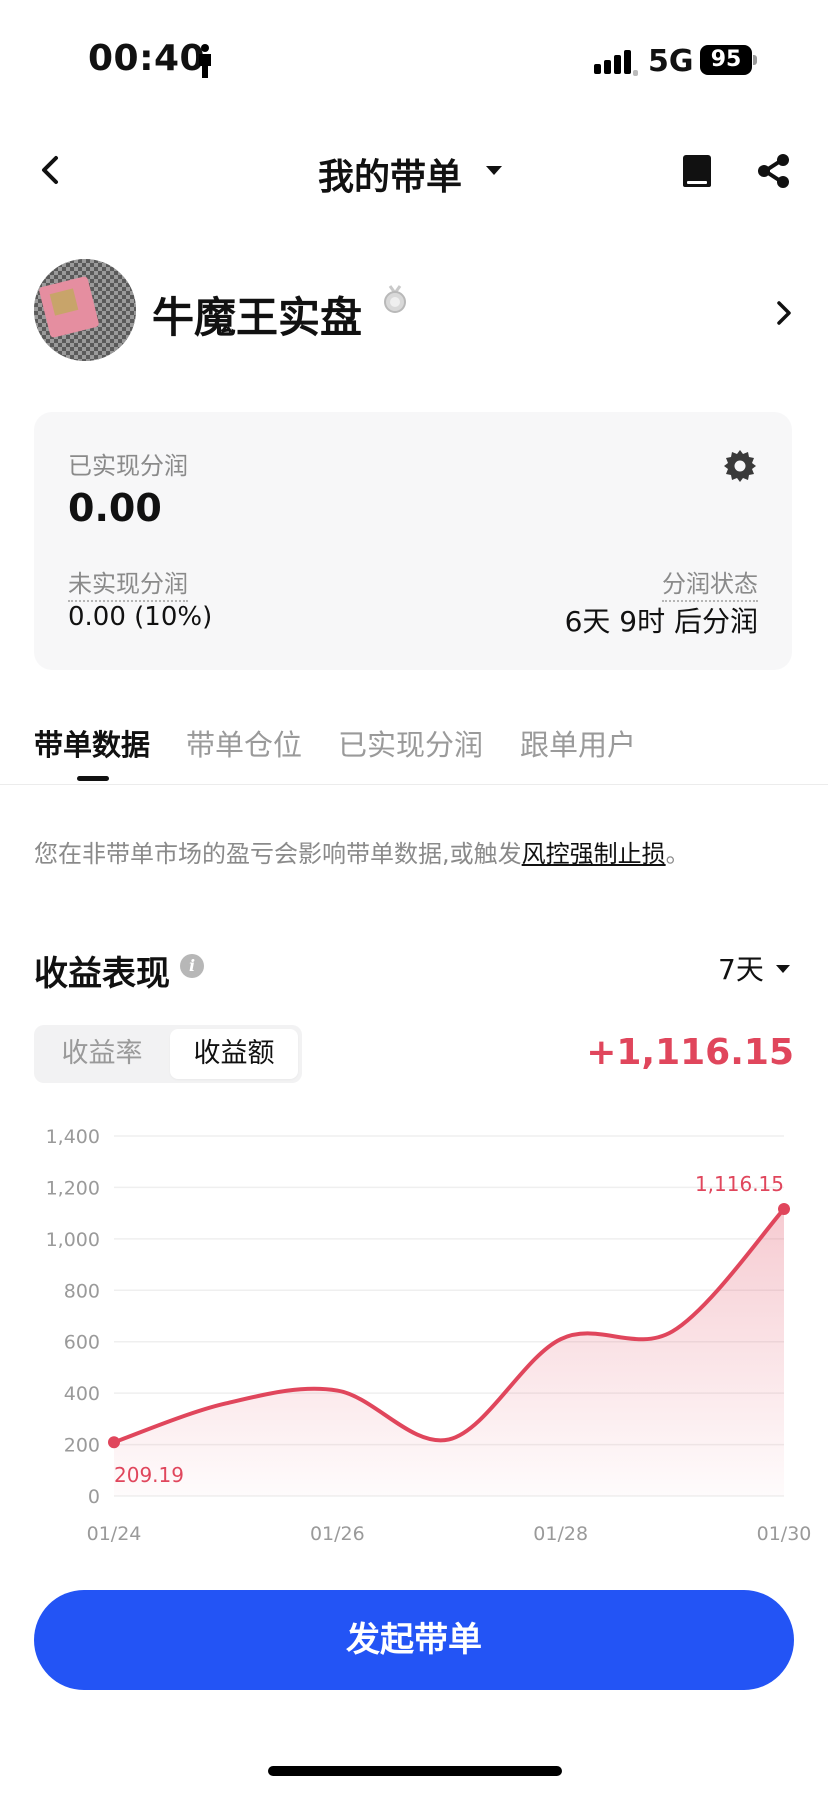  Describe the element at coordinates (784, 1534) in the screenshot. I see `x-tick-label: 01/30` at that location.